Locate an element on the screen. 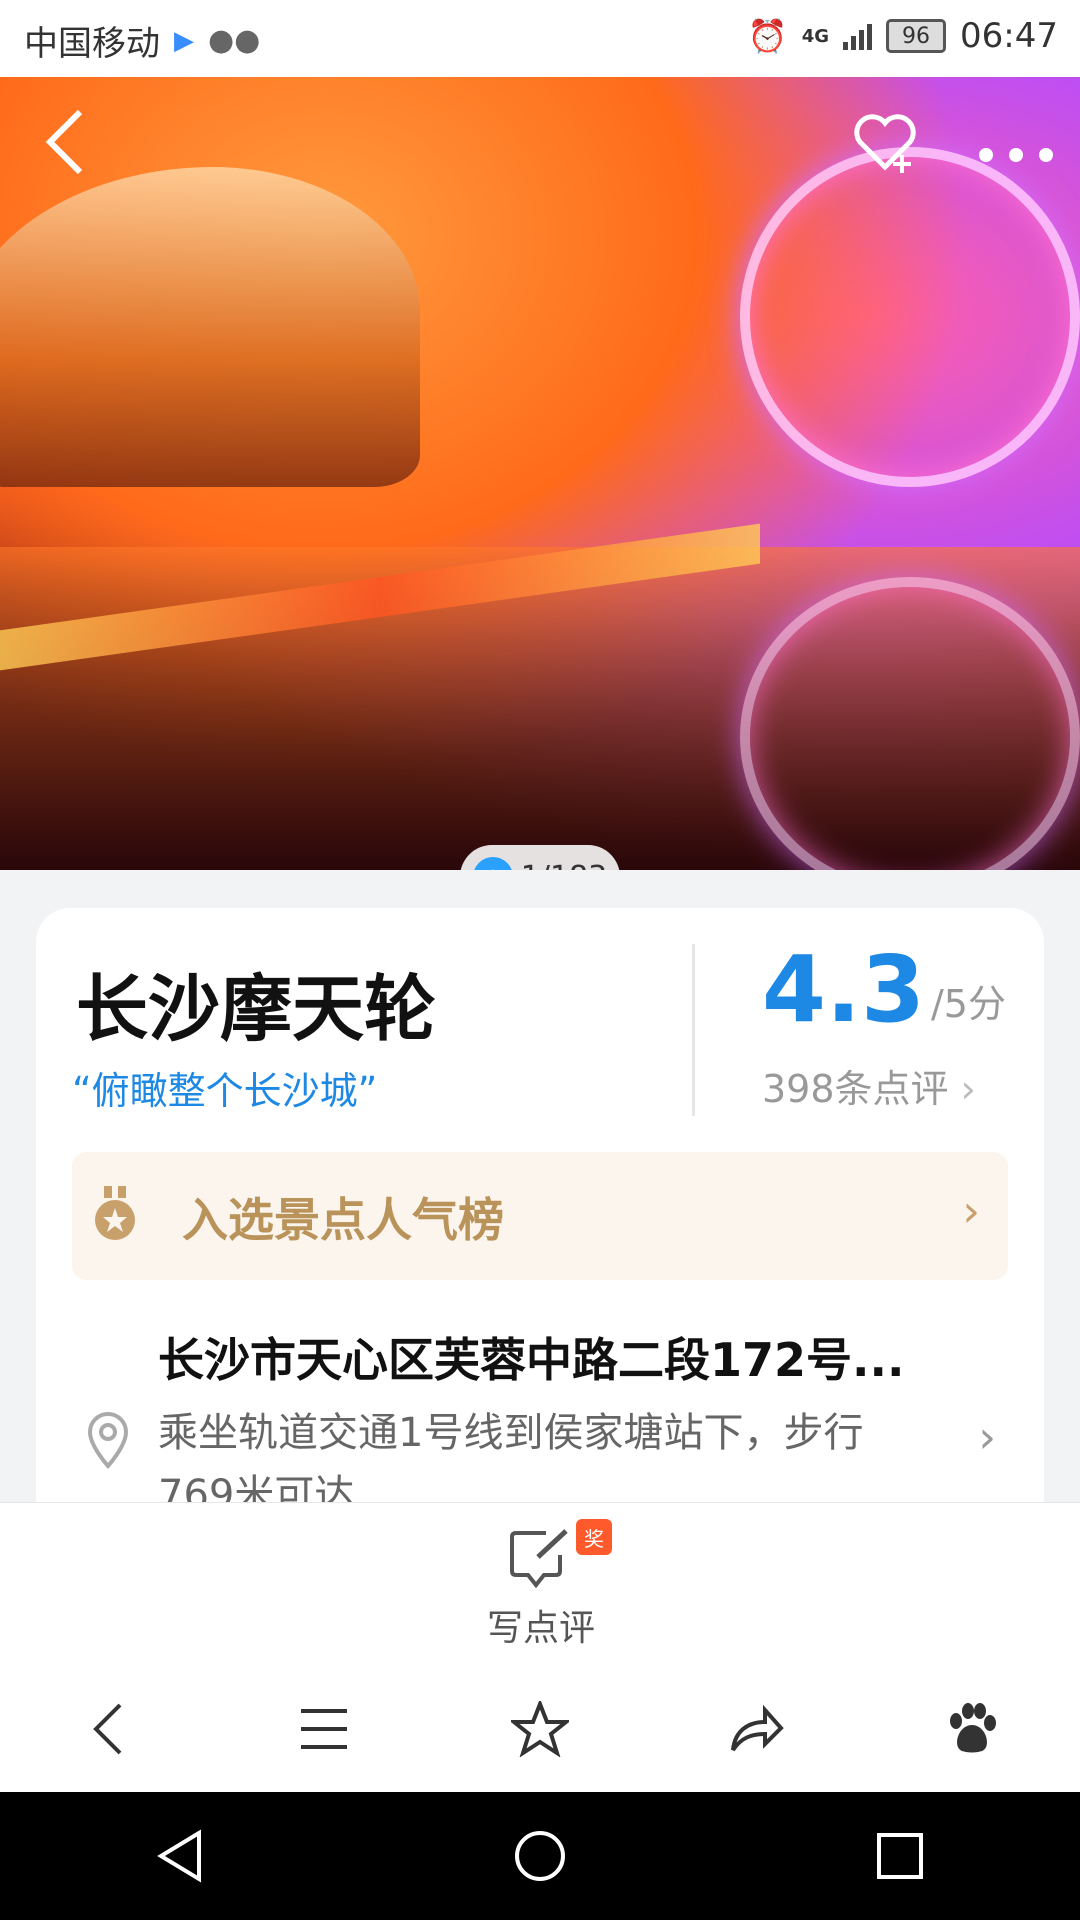 The height and width of the screenshot is (1920, 1080). rating-suffix: /5分 is located at coordinates (968, 1004).